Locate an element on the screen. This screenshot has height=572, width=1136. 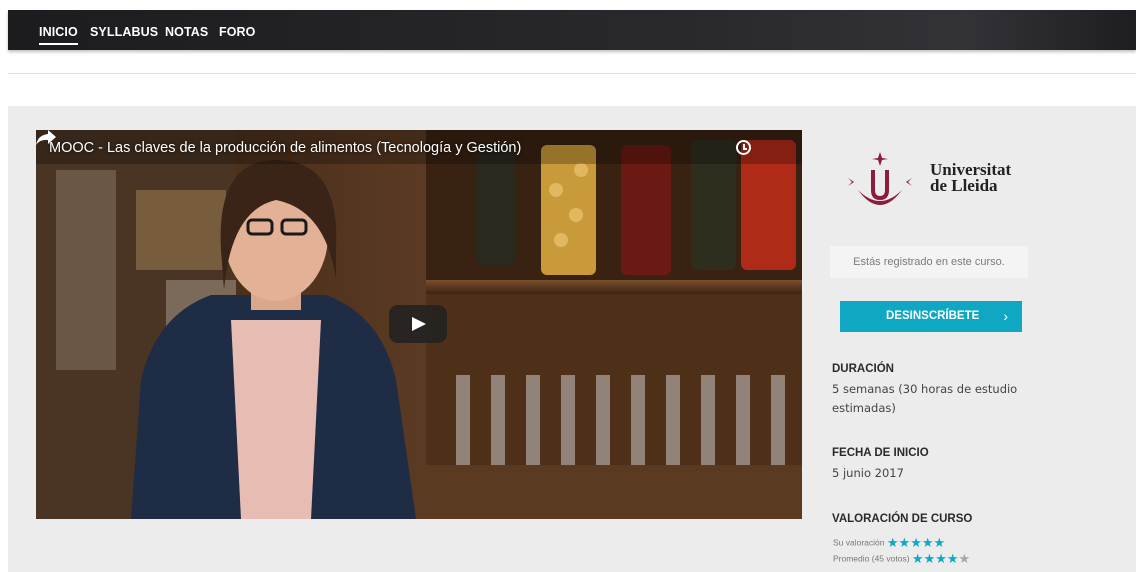
unsubscribe-button: DESINSCRÍBETE › is located at coordinates (931, 316).